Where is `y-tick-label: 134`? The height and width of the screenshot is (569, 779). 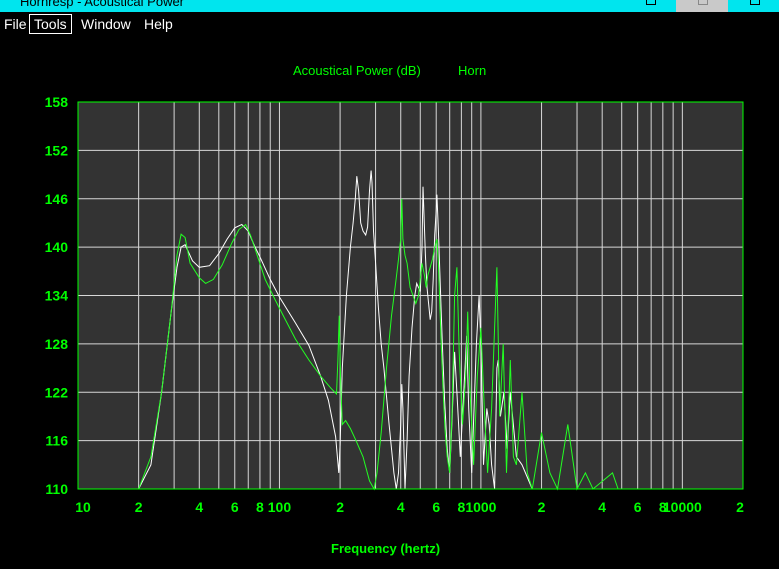
y-tick-label: 134 is located at coordinates (57, 296).